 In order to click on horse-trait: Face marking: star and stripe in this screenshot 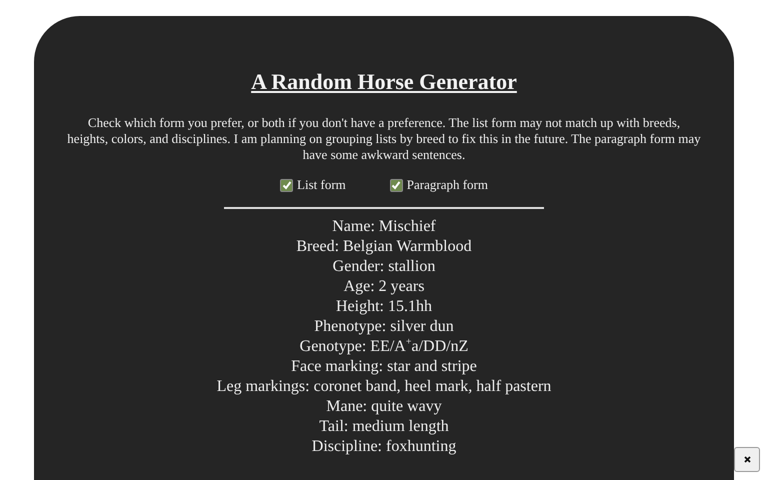, I will do `click(384, 367)`.